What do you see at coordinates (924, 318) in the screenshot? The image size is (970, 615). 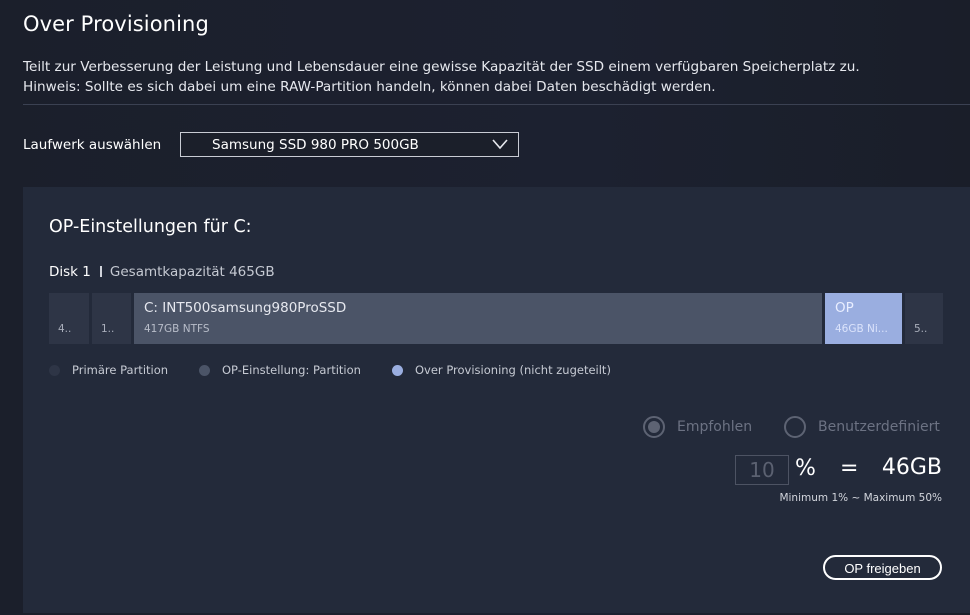 I see `partition-segment: 5..` at bounding box center [924, 318].